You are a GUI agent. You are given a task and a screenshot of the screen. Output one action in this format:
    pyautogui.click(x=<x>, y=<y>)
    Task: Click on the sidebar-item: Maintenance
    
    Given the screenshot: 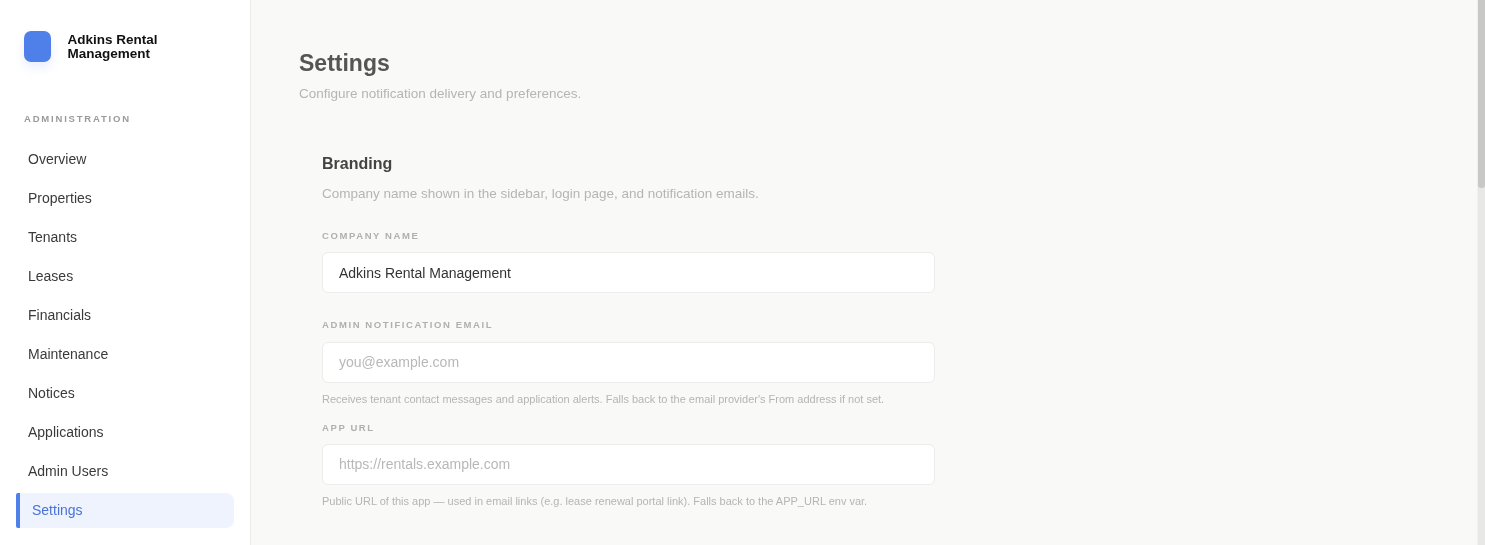 What is the action you would take?
    pyautogui.click(x=125, y=355)
    